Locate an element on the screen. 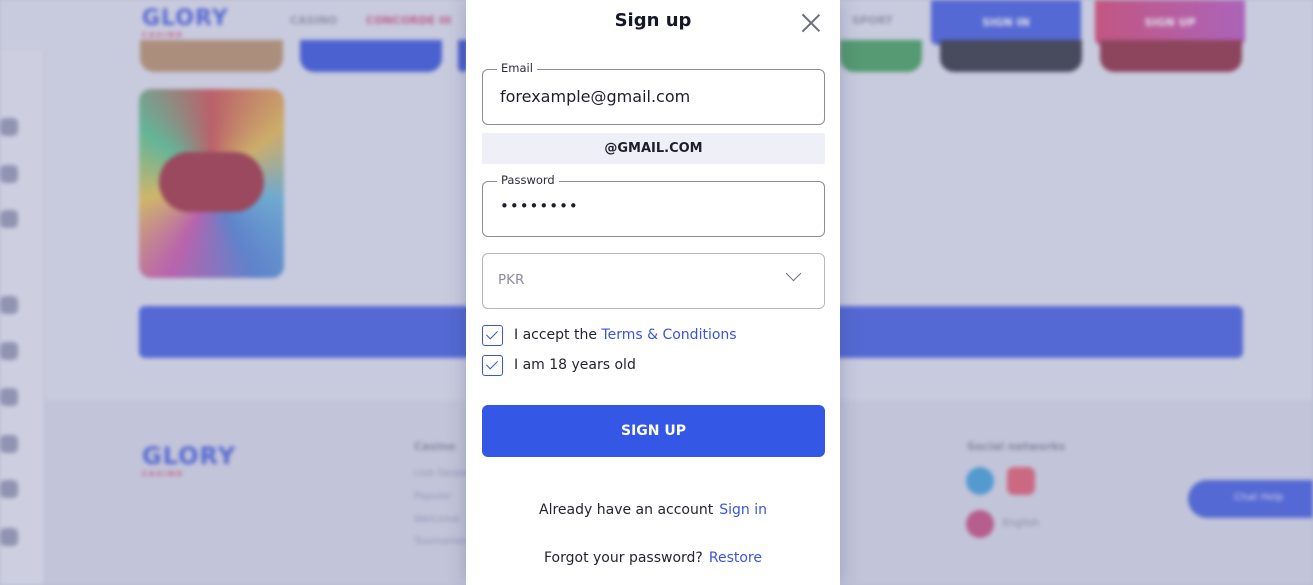 This screenshot has height=585, width=1313. sign-up-button: SIGN UP is located at coordinates (653, 431).